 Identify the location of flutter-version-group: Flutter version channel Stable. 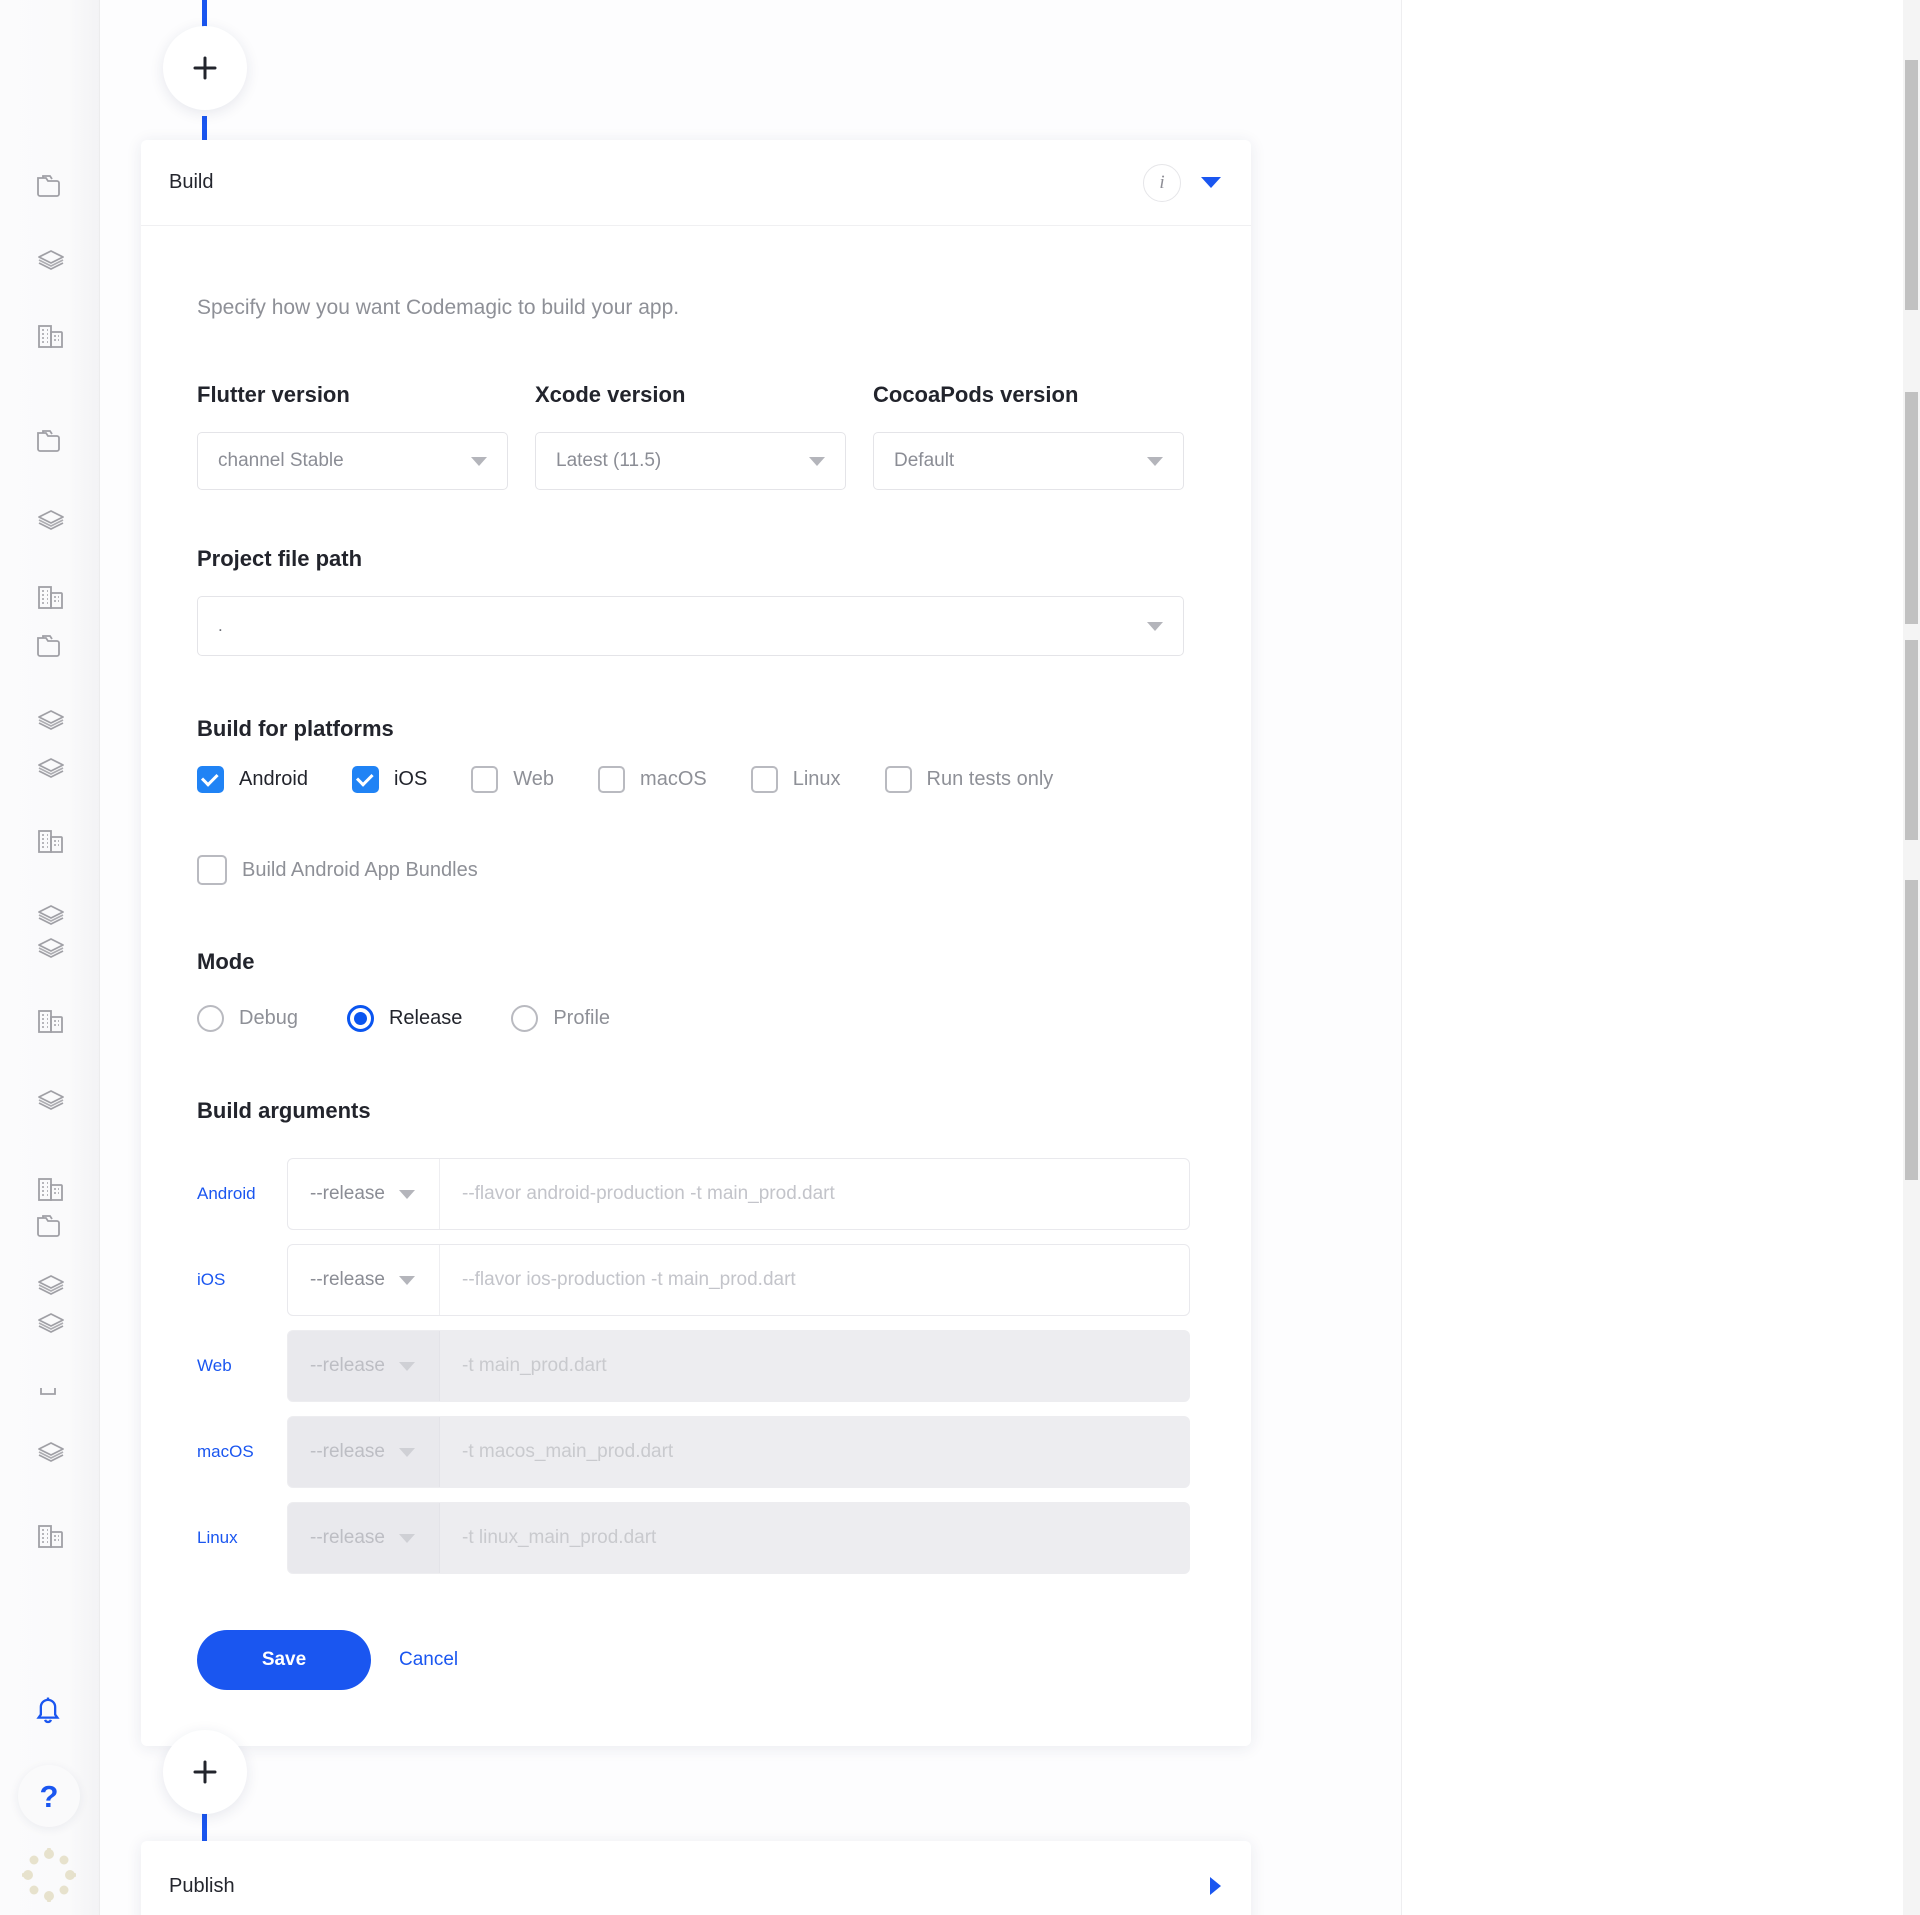
(352, 436).